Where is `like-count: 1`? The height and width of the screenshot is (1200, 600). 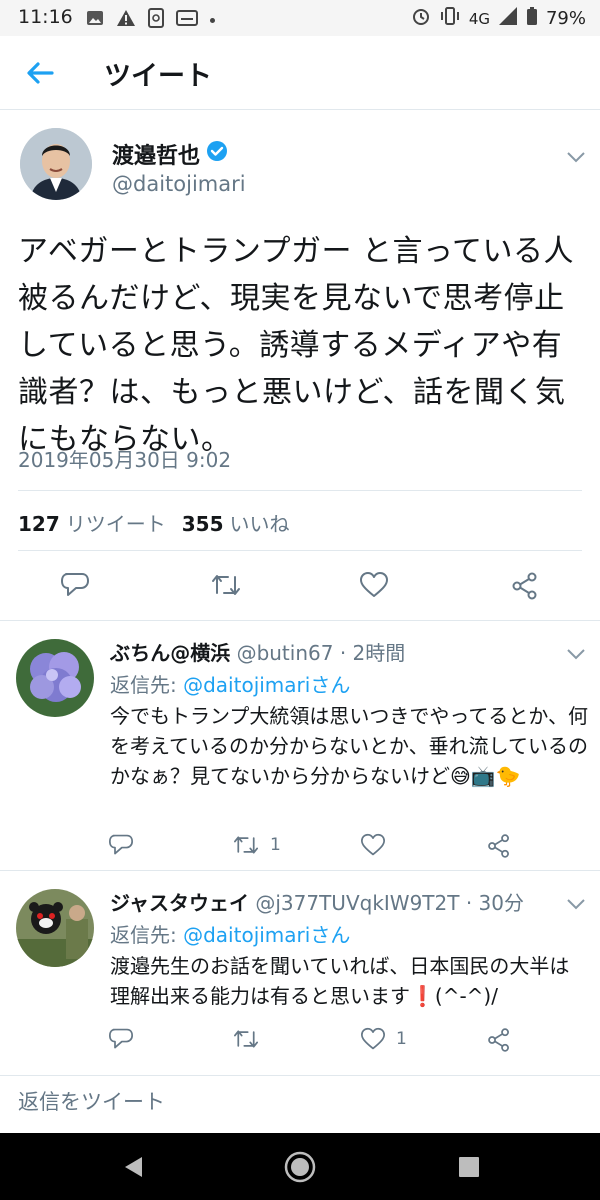 like-count: 1 is located at coordinates (401, 1039).